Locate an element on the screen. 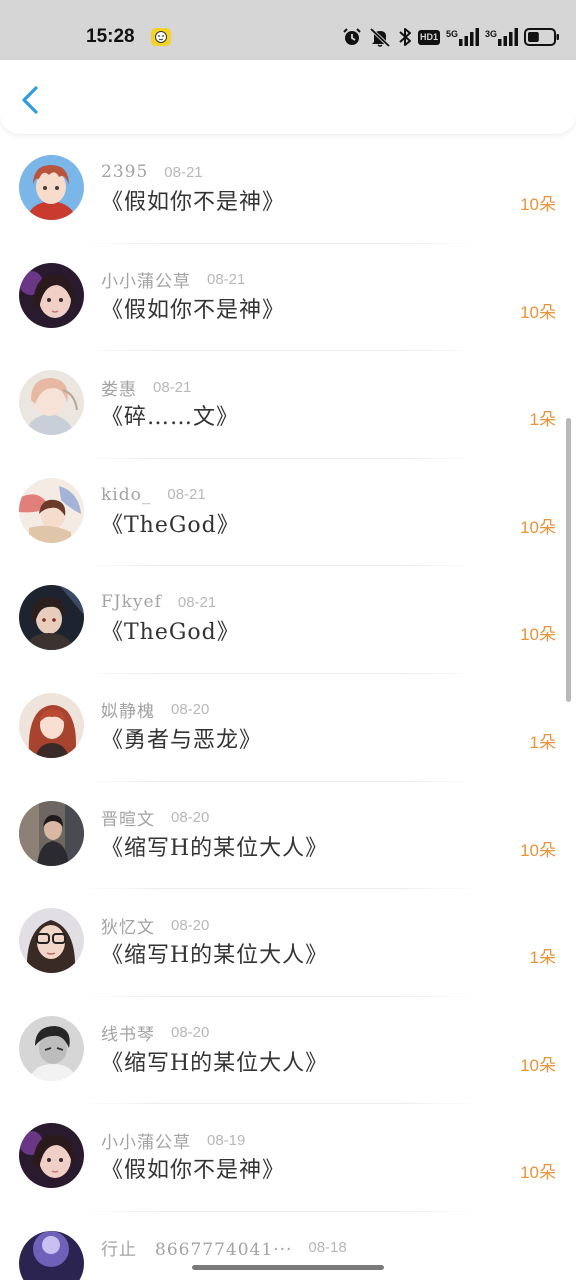 Image resolution: width=576 pixels, height=1280 pixels. avatar-anime-sketch is located at coordinates (51, 403).